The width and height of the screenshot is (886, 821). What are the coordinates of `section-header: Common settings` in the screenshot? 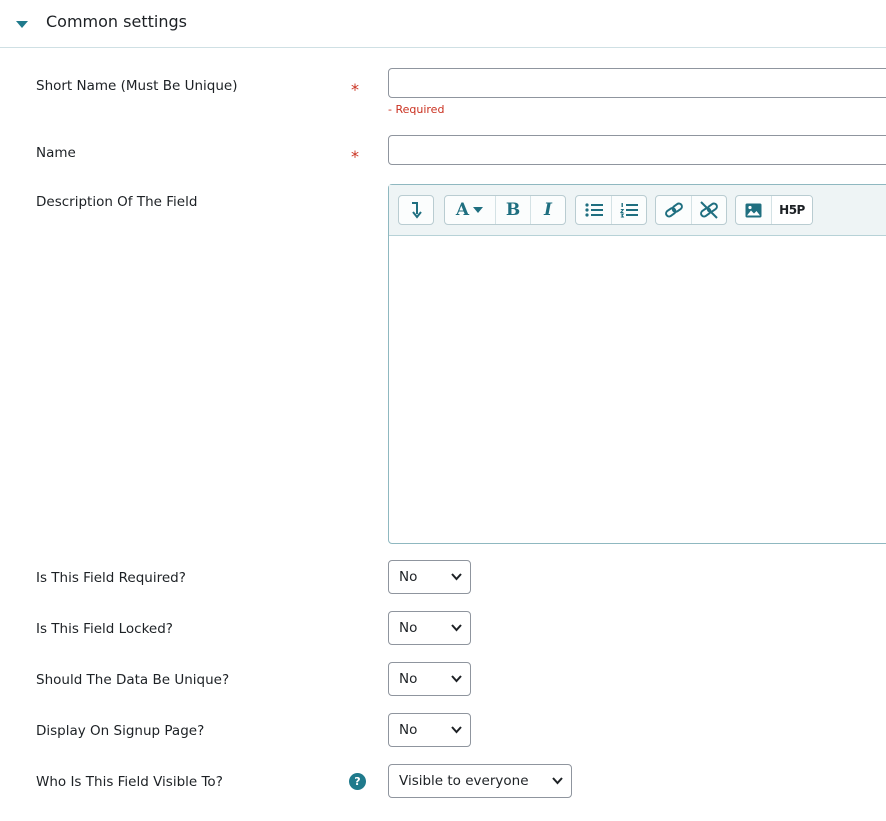 It's located at (443, 24).